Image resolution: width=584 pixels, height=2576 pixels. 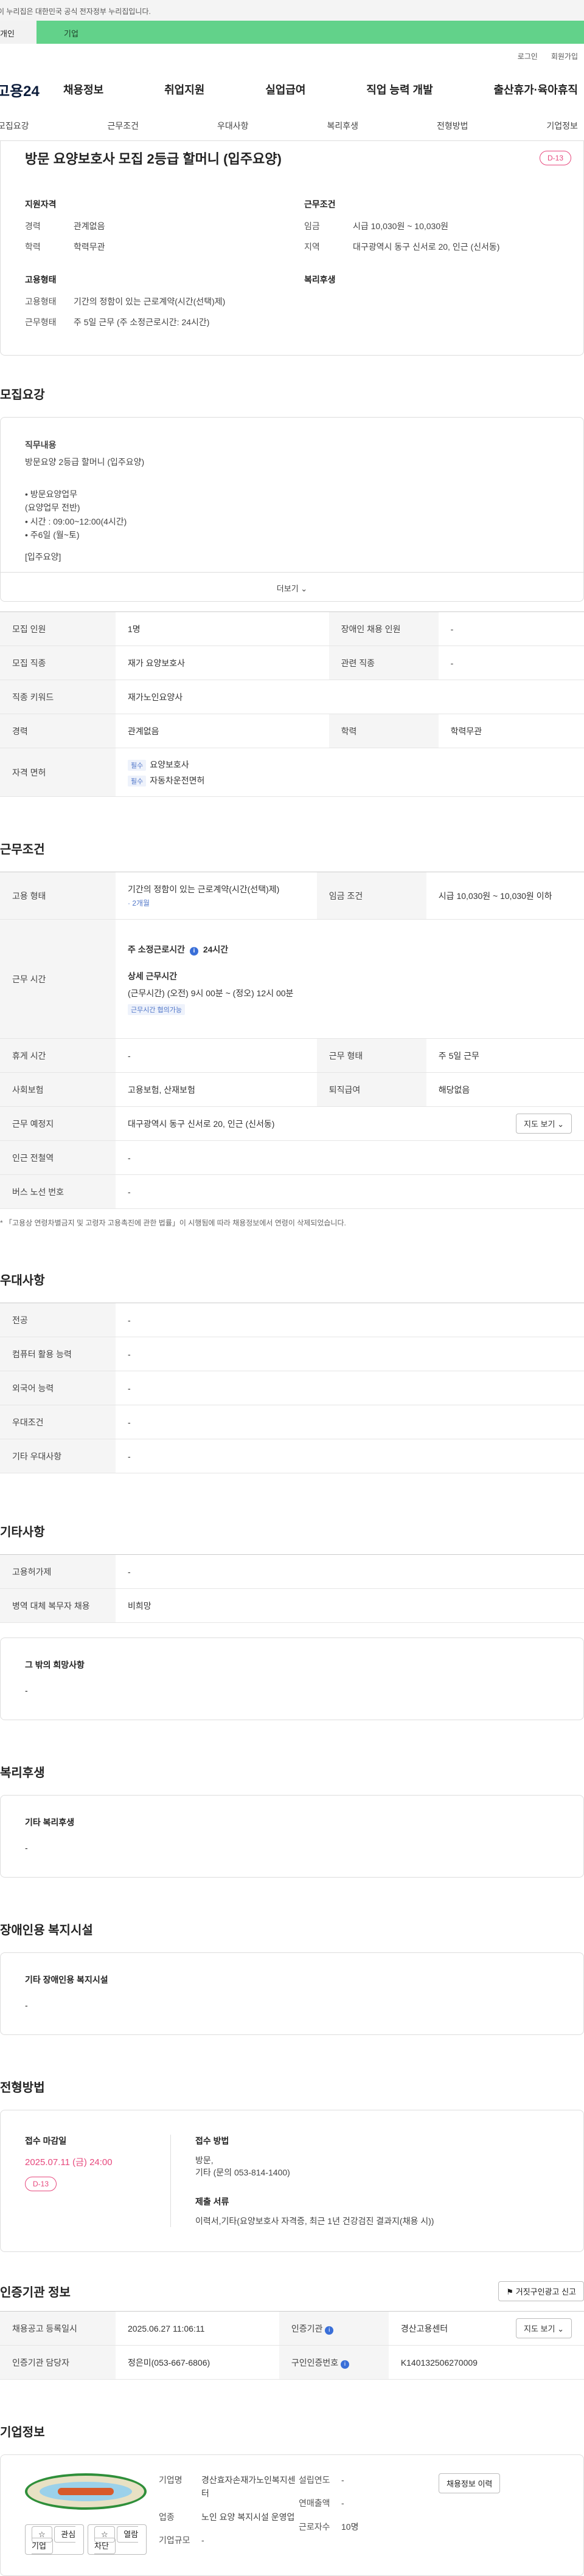 I want to click on major-value: -, so click(x=350, y=1320).